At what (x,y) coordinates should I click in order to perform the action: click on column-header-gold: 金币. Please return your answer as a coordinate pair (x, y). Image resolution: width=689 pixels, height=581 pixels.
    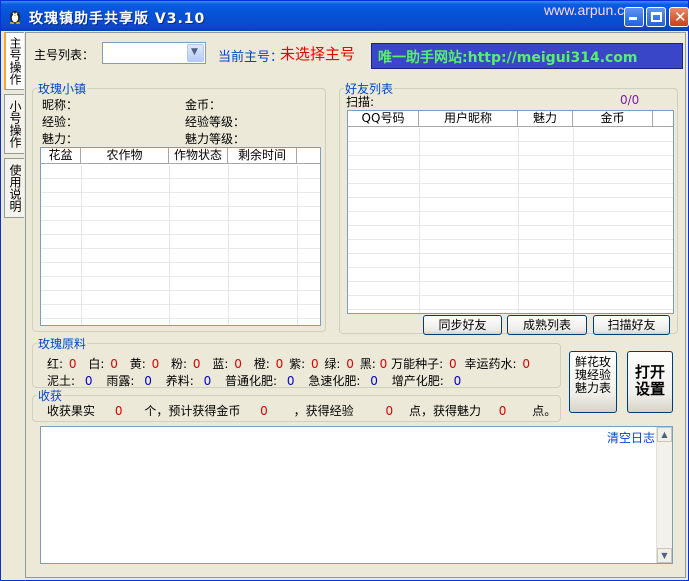
    Looking at the image, I should click on (613, 118).